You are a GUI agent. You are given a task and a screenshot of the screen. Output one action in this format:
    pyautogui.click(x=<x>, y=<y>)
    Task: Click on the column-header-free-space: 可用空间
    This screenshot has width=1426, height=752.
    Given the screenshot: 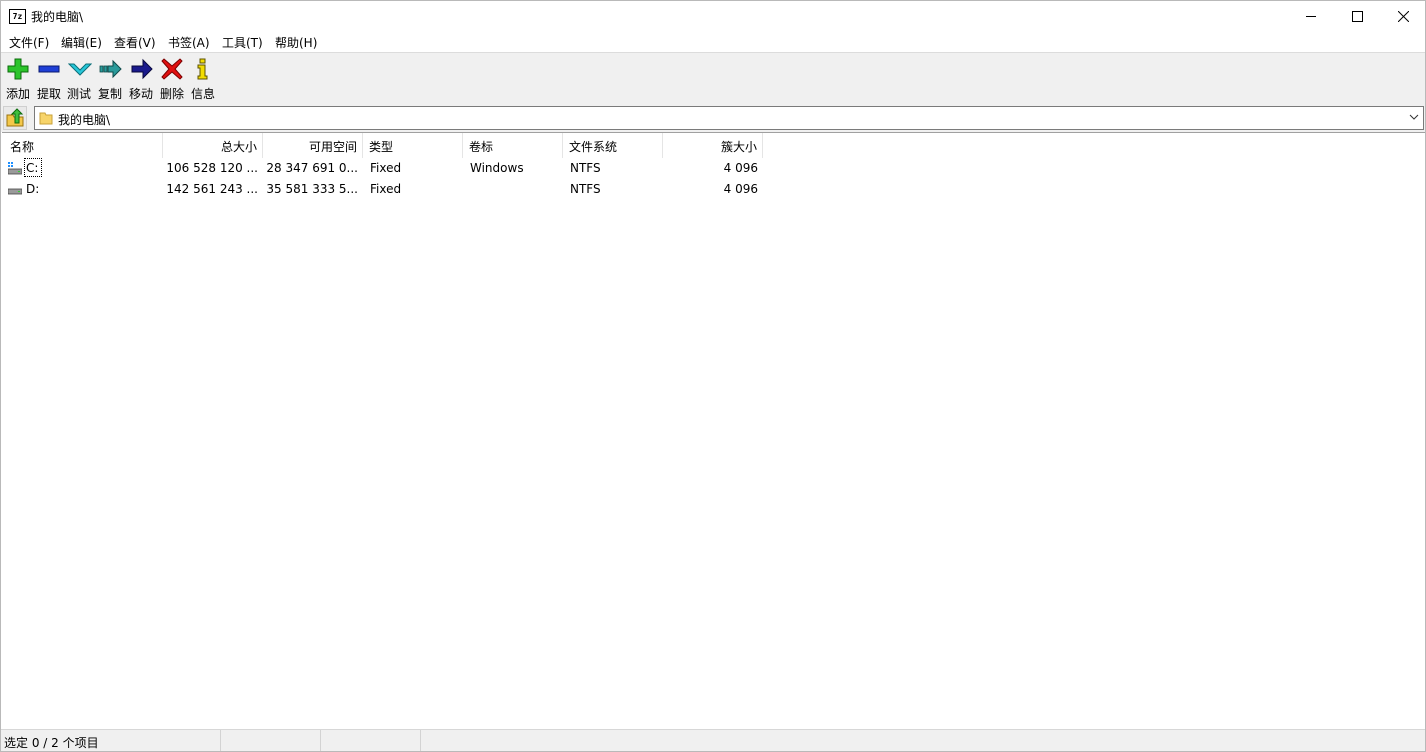 What is the action you would take?
    pyautogui.click(x=313, y=145)
    